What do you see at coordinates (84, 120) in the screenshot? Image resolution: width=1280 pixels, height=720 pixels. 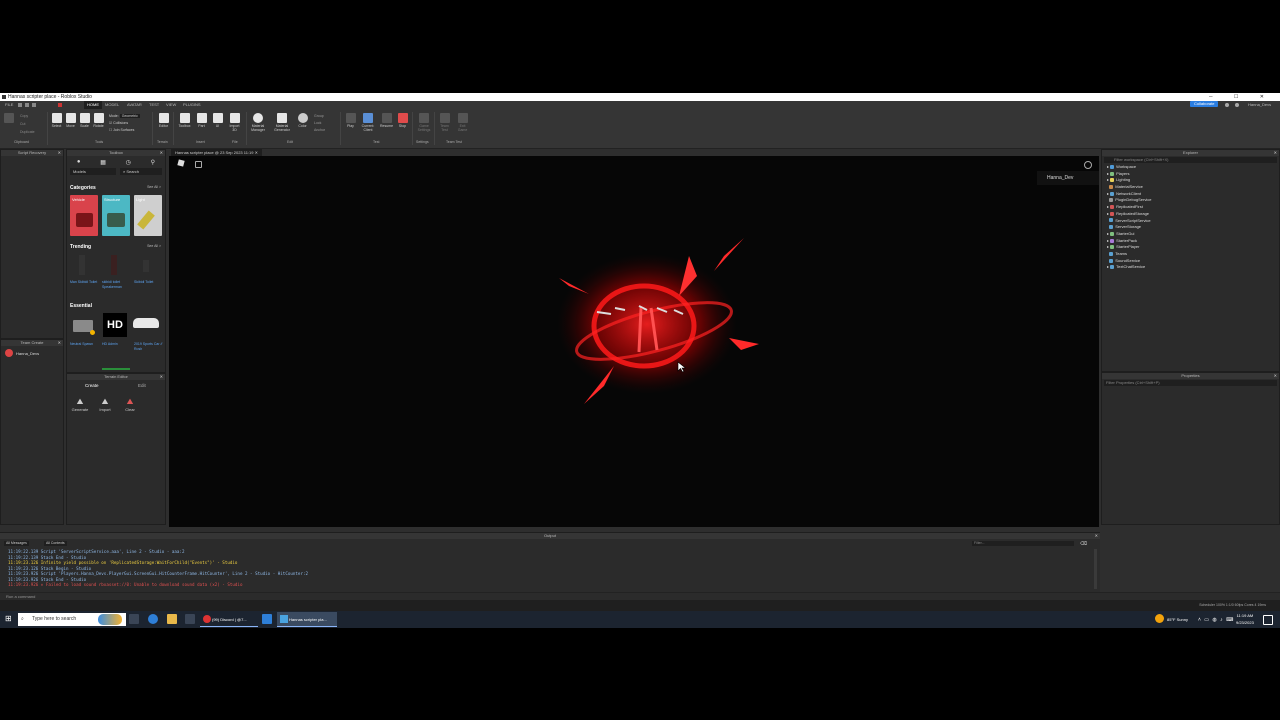 I see `scale-tool: Scale` at bounding box center [84, 120].